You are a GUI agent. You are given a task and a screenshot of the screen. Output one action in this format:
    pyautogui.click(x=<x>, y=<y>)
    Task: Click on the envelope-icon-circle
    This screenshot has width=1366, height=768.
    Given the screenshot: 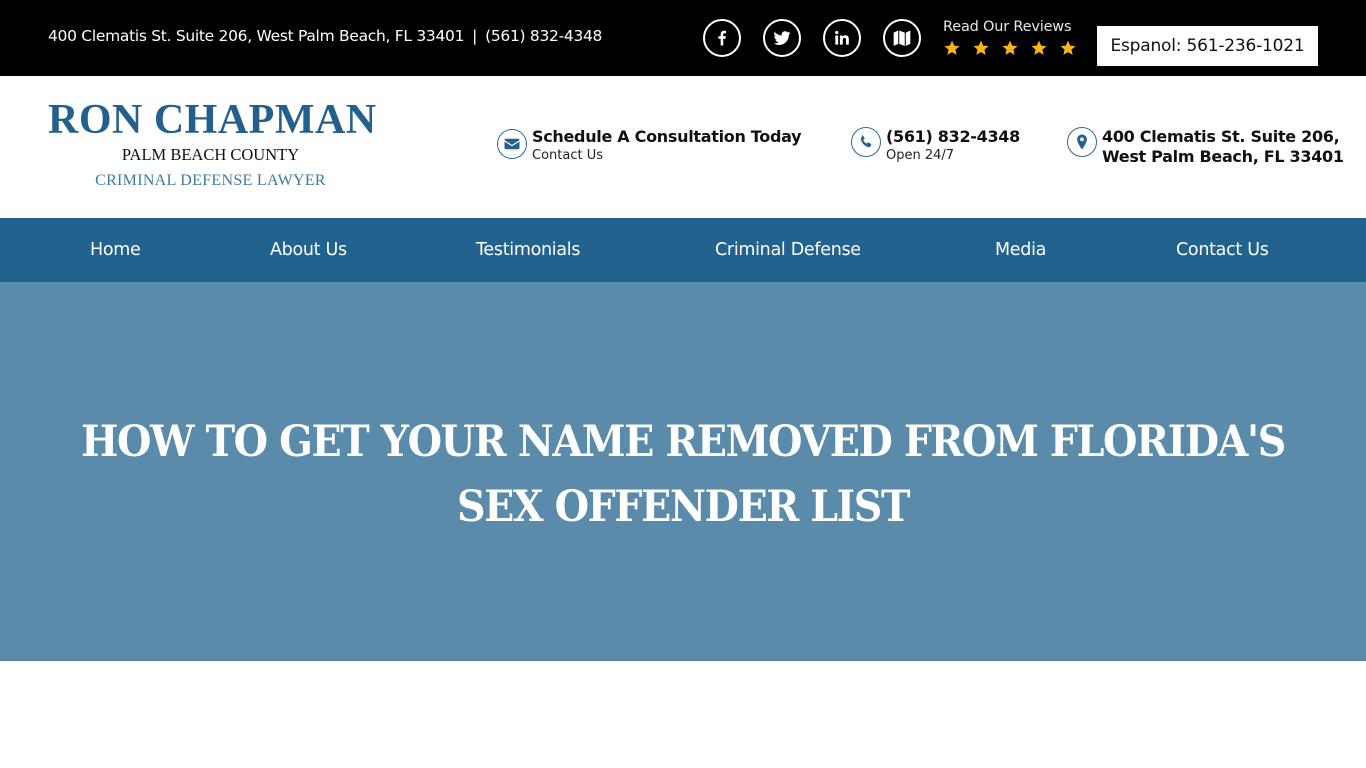 What is the action you would take?
    pyautogui.click(x=512, y=144)
    